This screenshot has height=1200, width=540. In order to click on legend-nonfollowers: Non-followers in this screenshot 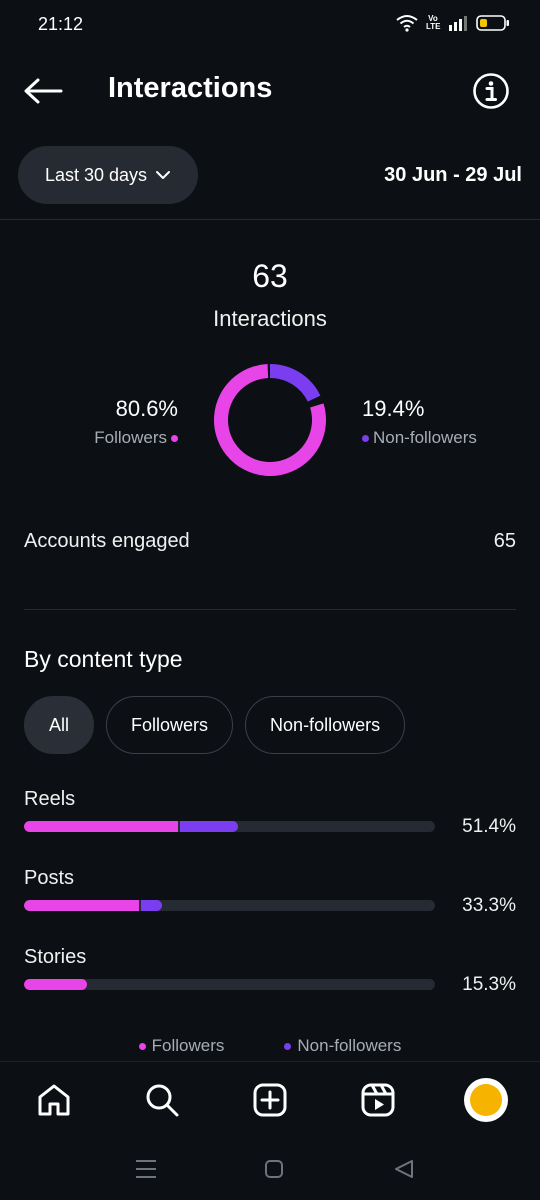, I will do `click(342, 1046)`.